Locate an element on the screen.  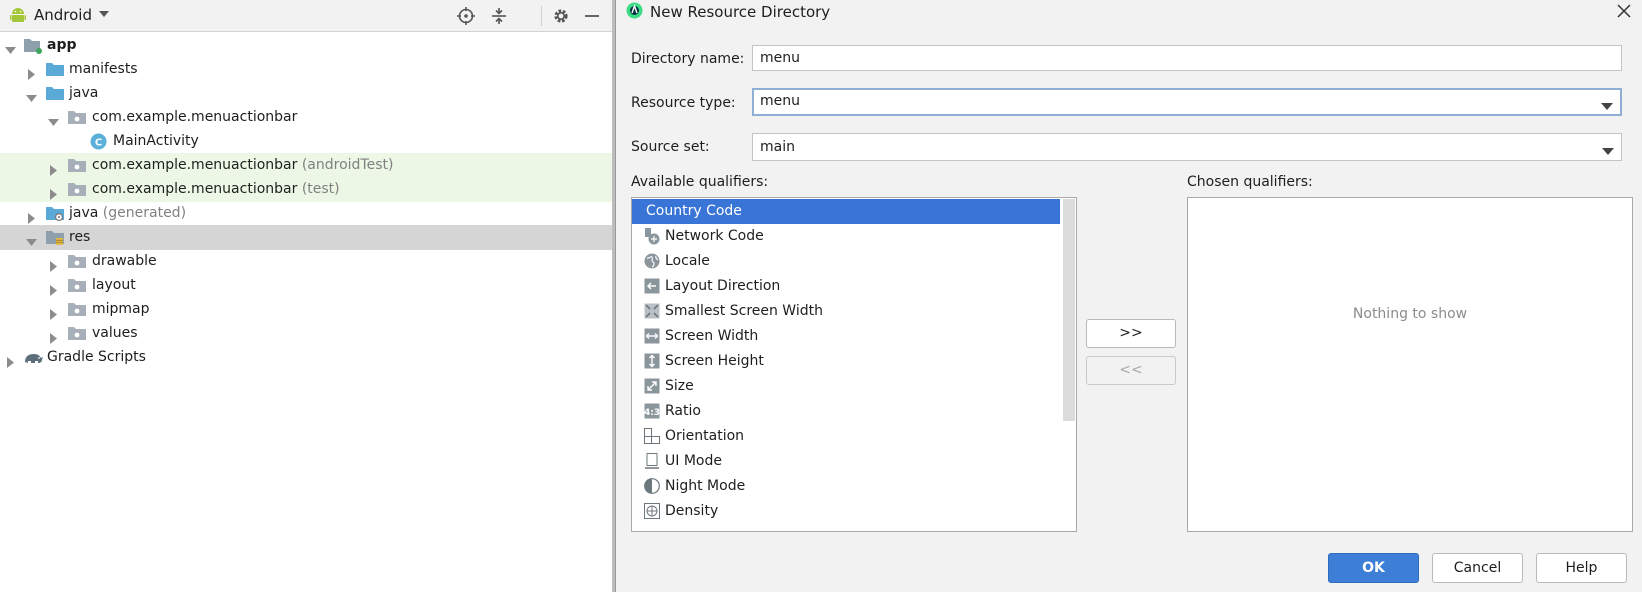
qualifier-item-country-code: Country Code is located at coordinates (846, 211).